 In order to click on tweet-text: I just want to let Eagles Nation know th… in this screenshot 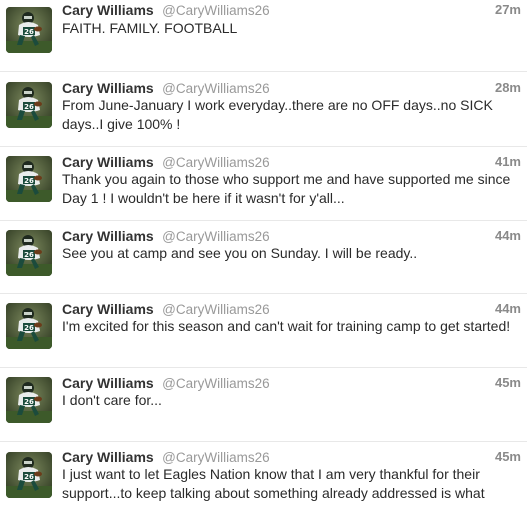, I will do `click(273, 483)`.